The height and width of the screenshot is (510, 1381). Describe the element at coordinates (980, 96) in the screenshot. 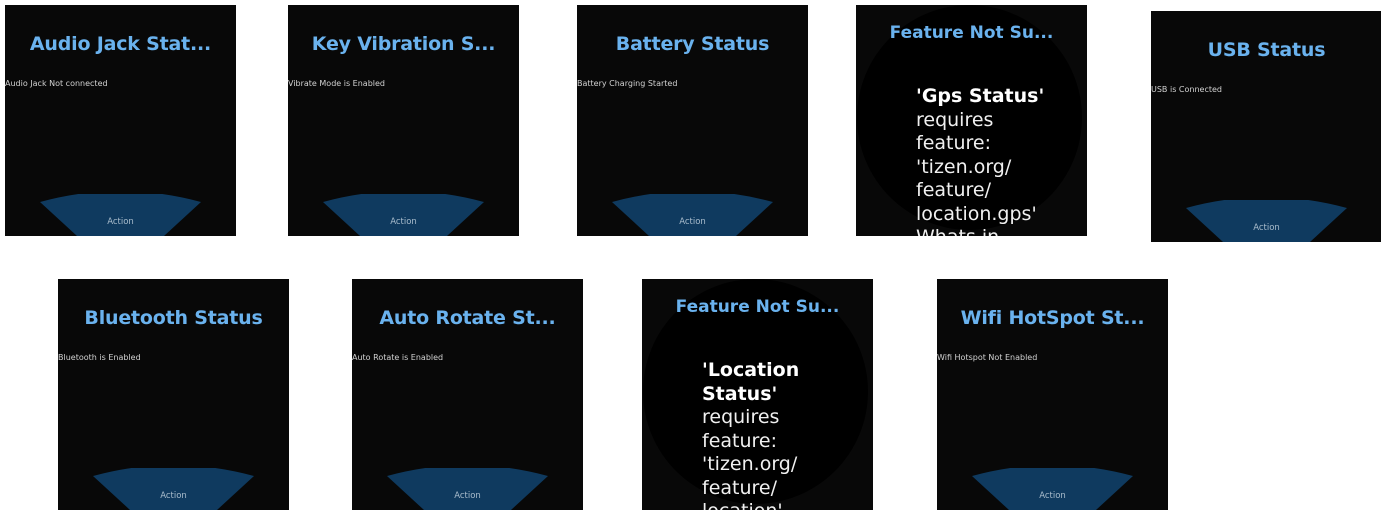

I see `feature-name: 'Gps Status'` at that location.